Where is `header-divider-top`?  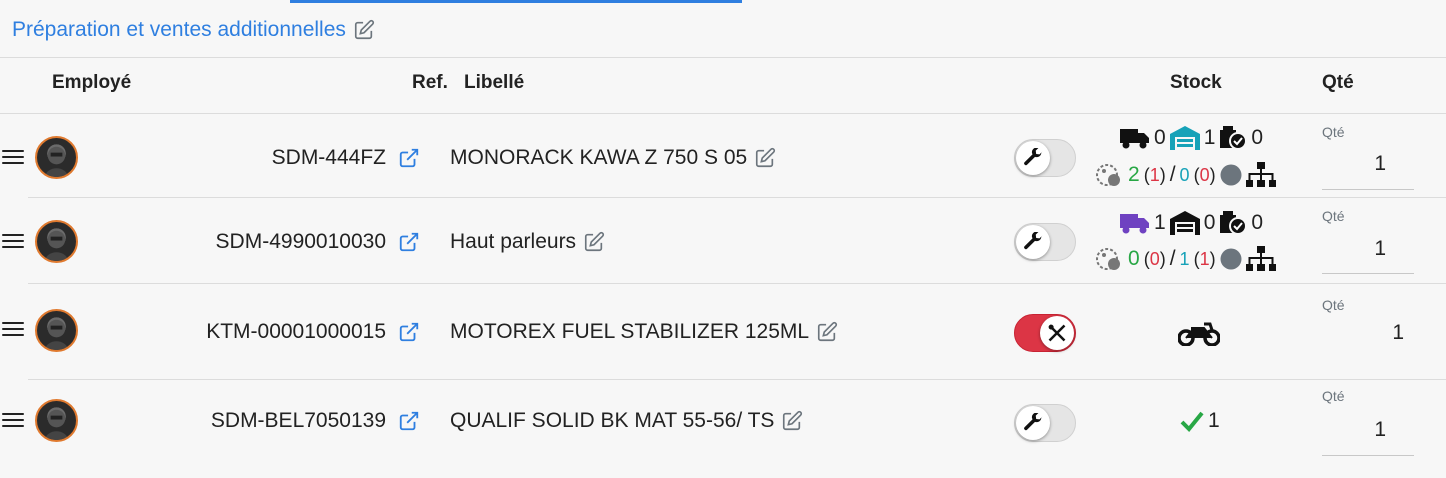 header-divider-top is located at coordinates (723, 57).